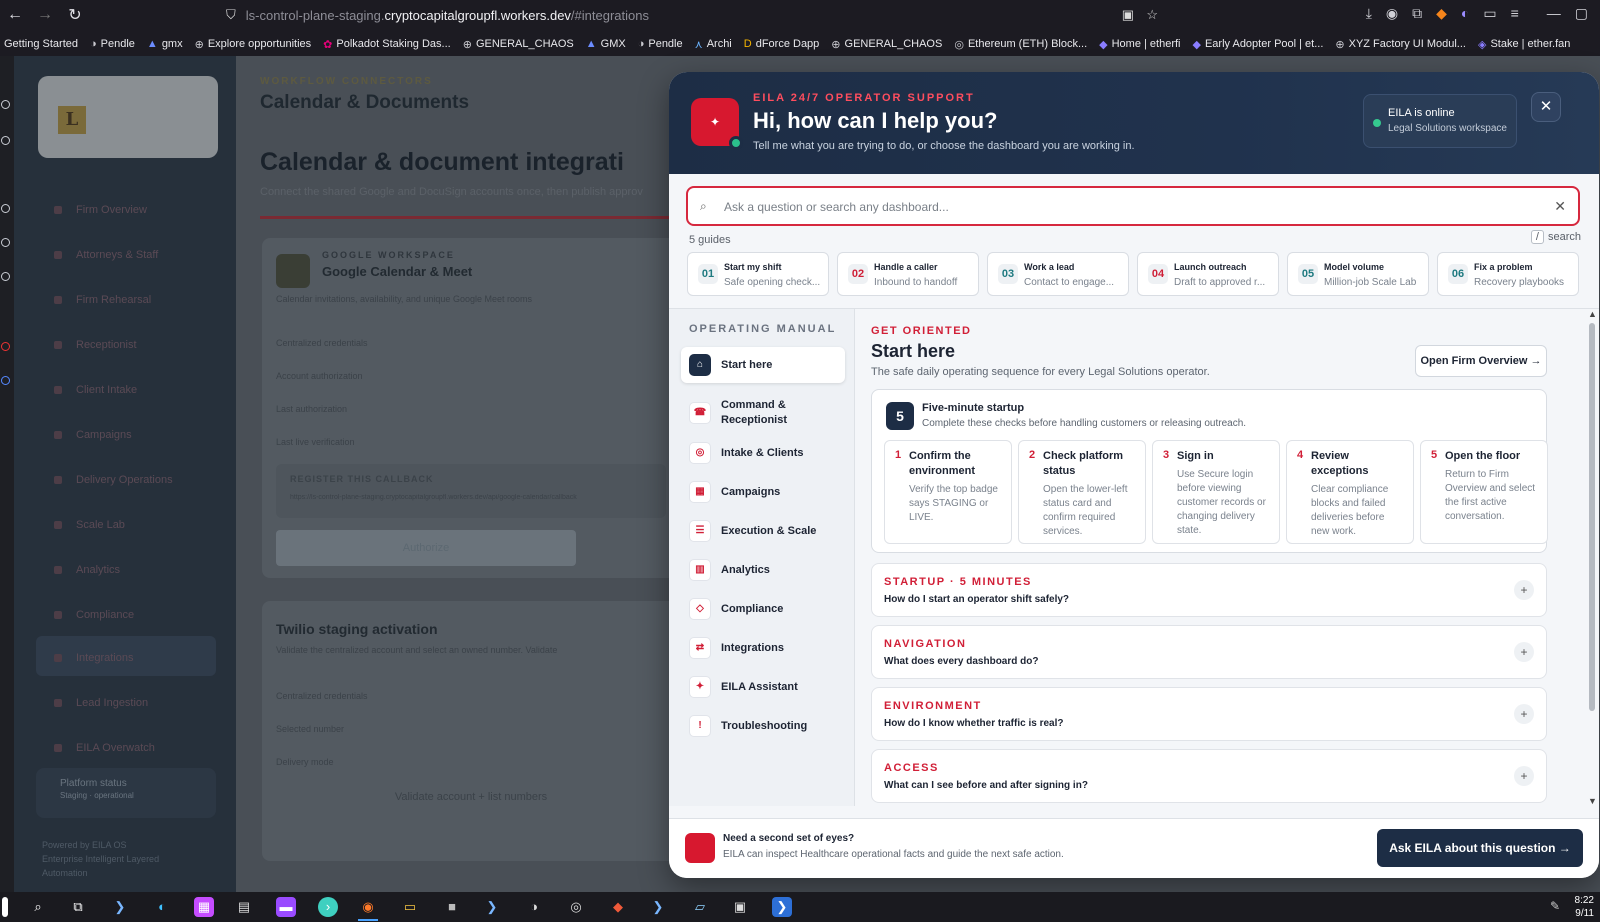 Image resolution: width=1600 pixels, height=922 pixels. I want to click on clear-icon: ✕, so click(1560, 206).